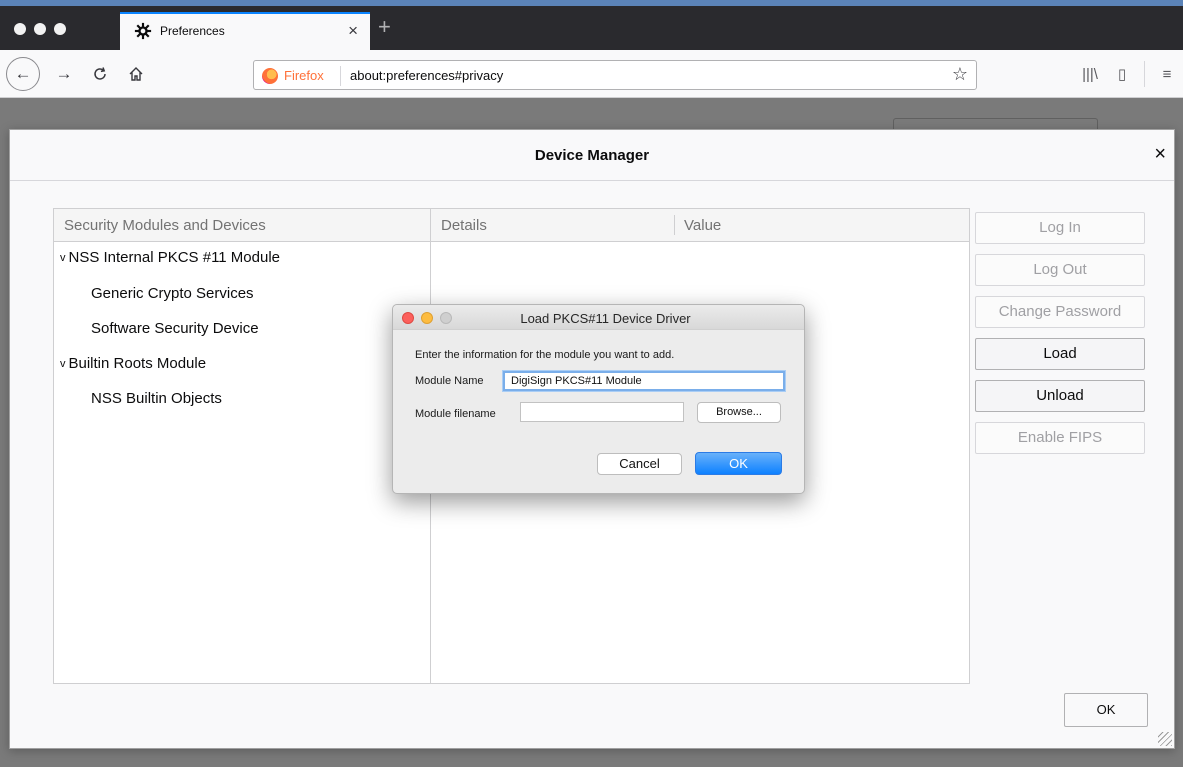 The image size is (1183, 767). Describe the element at coordinates (738, 463) in the screenshot. I see `dialog-ok-button: OK` at that location.